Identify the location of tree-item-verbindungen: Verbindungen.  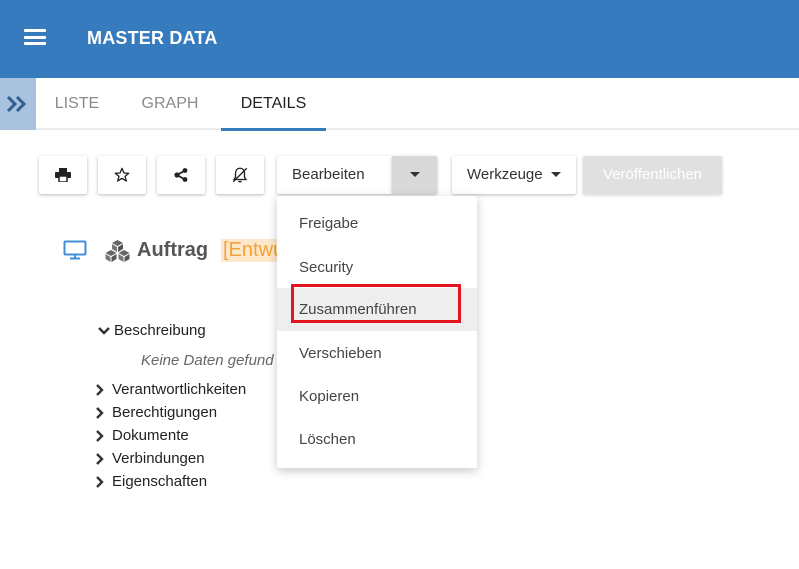
(150, 458).